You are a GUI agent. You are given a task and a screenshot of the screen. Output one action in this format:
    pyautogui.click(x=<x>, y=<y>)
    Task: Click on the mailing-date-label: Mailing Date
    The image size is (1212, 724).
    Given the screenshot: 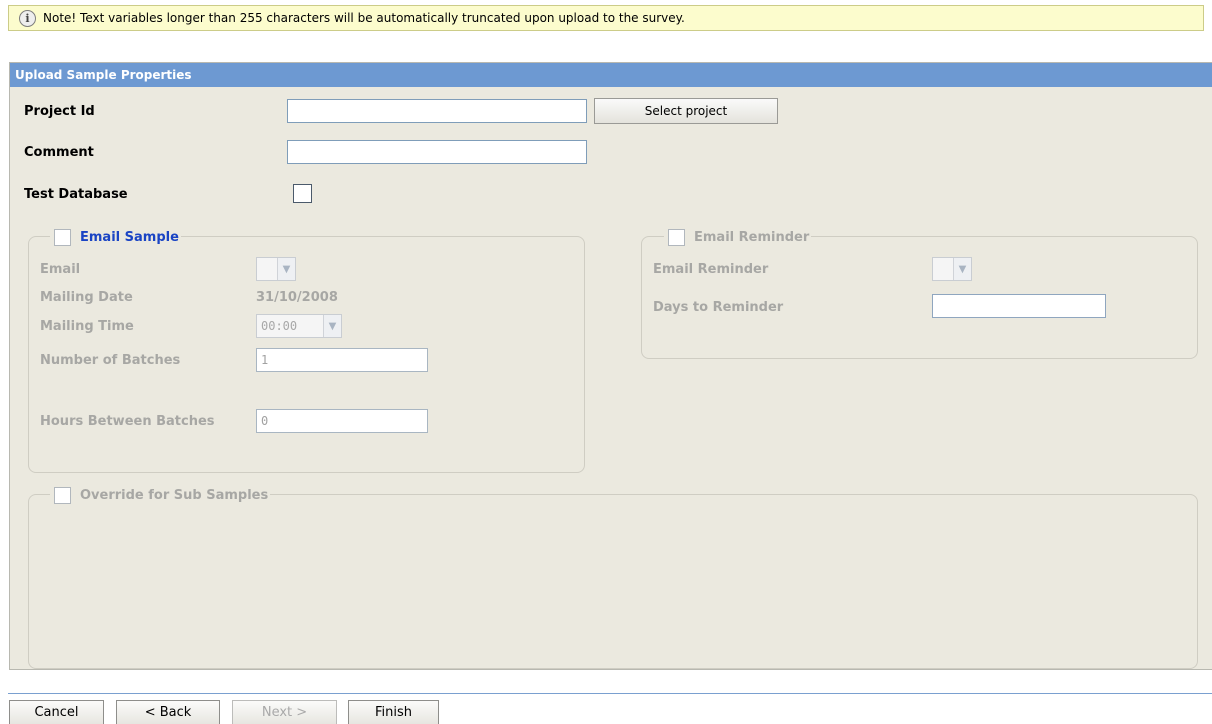 What is the action you would take?
    pyautogui.click(x=86, y=297)
    